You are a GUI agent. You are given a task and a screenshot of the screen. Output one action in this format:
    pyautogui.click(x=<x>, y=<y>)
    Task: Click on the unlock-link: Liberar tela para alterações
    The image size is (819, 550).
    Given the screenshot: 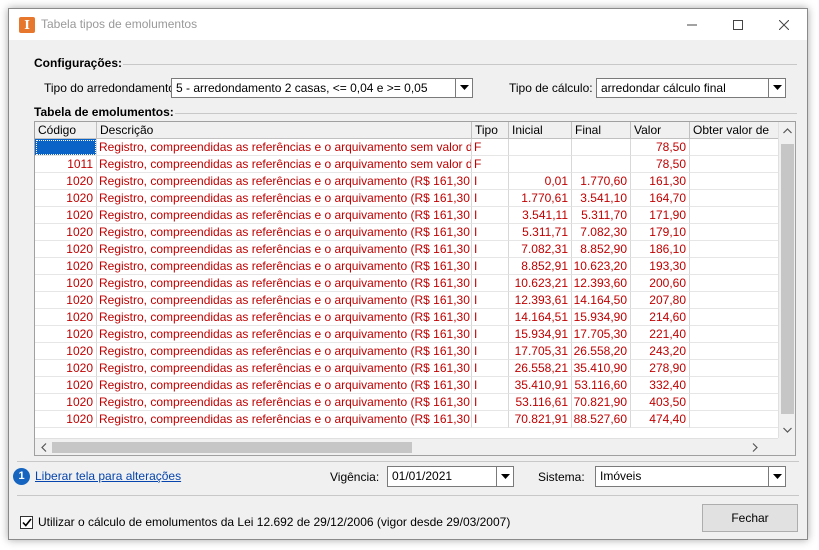 What is the action you would take?
    pyautogui.click(x=108, y=476)
    